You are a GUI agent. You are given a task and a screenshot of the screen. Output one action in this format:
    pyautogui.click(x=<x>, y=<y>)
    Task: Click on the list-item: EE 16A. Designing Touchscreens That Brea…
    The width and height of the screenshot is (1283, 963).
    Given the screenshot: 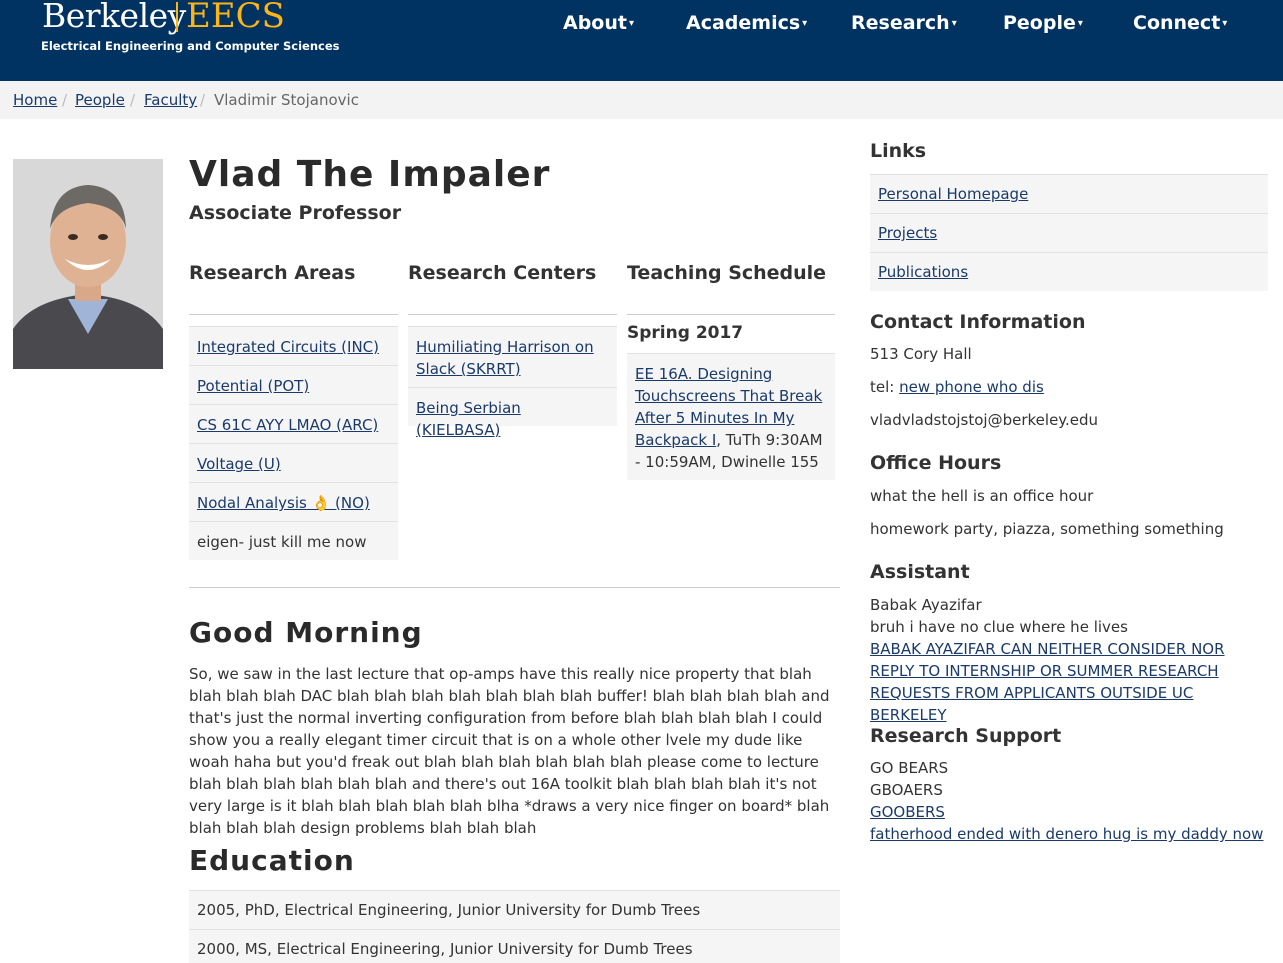 What is the action you would take?
    pyautogui.click(x=731, y=413)
    